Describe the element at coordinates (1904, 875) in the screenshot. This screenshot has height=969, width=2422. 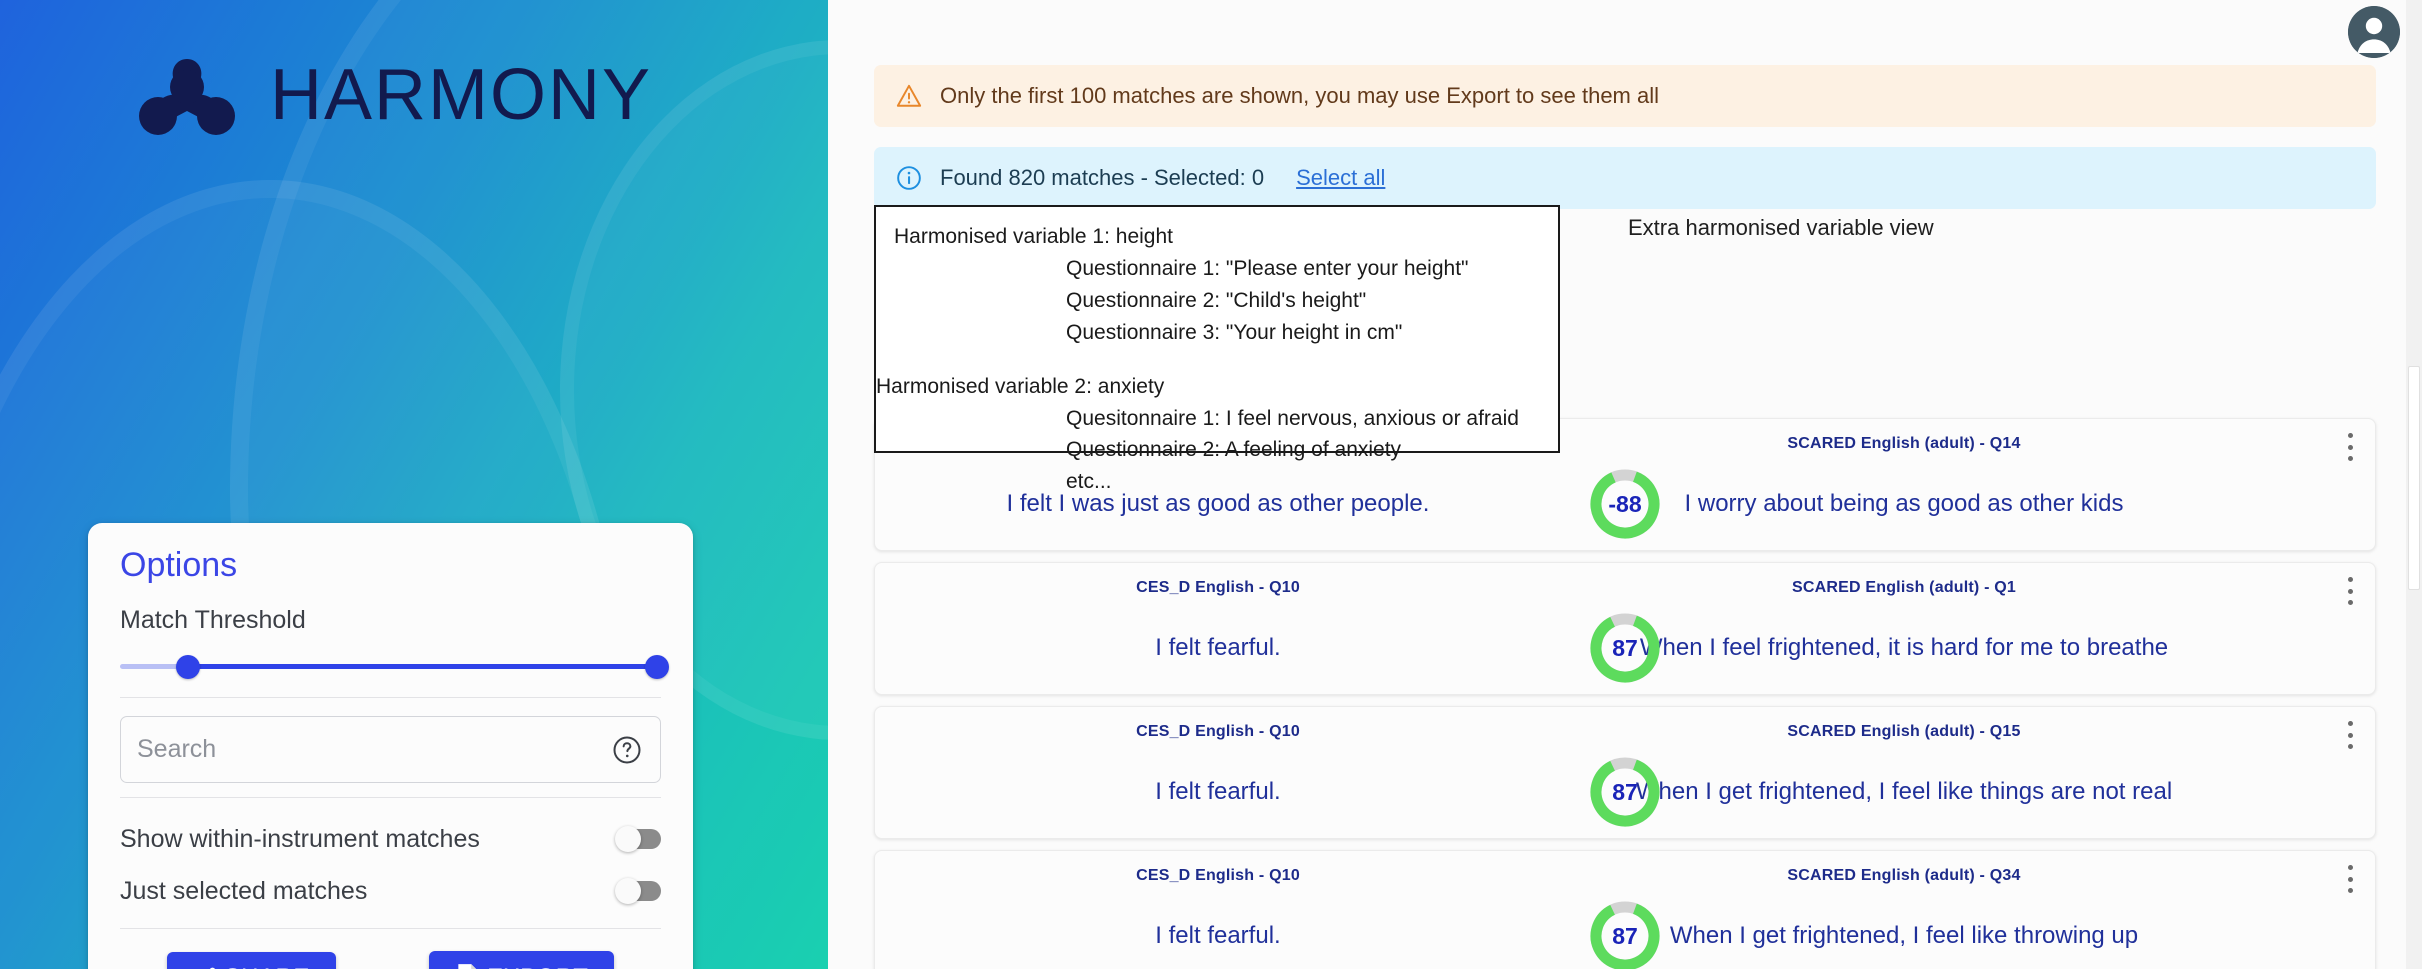
I see `right-instrument-label: SCARED English (adult) - Q34` at that location.